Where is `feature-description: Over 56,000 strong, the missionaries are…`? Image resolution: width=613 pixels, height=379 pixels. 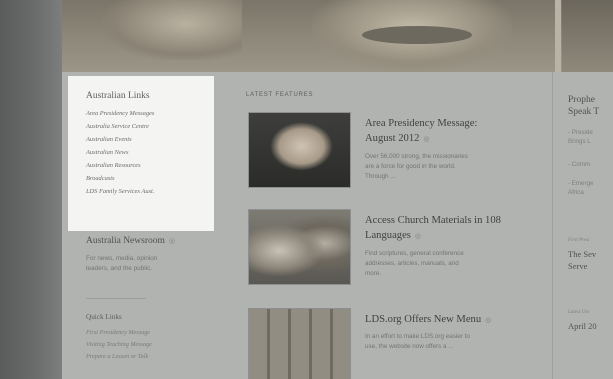 feature-description: Over 56,000 strong, the missionaries are… is located at coordinates (445, 167).